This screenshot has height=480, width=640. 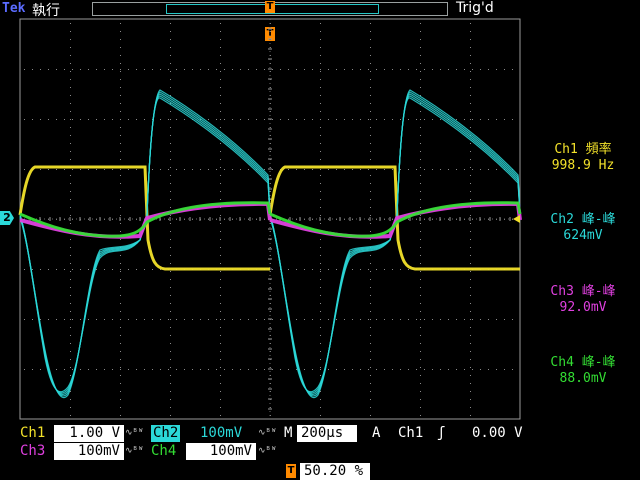 What do you see at coordinates (221, 433) in the screenshot?
I see `ch2-scale: 100mV` at bounding box center [221, 433].